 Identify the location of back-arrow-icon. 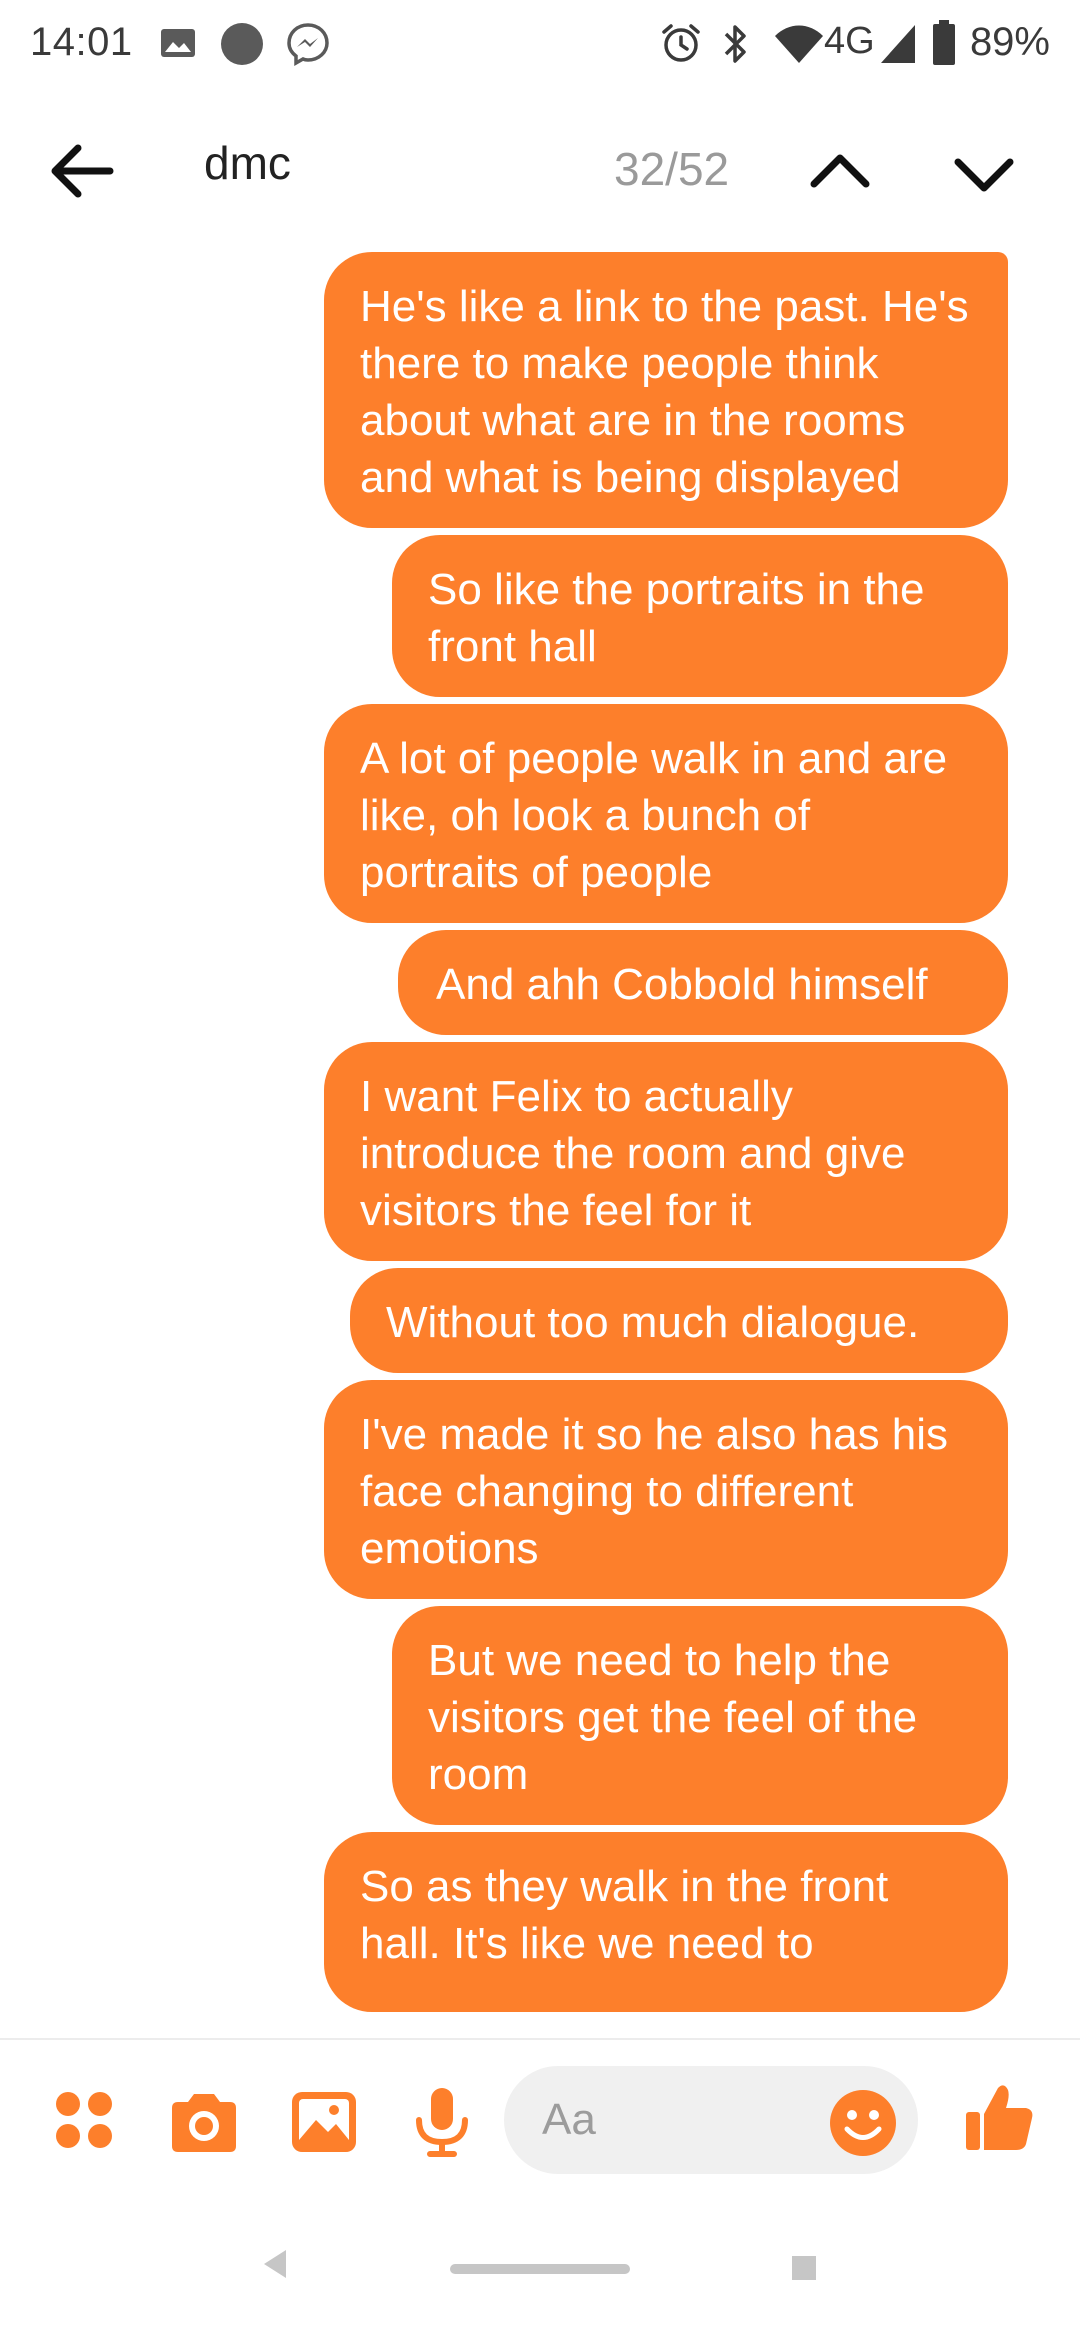
(85, 171).